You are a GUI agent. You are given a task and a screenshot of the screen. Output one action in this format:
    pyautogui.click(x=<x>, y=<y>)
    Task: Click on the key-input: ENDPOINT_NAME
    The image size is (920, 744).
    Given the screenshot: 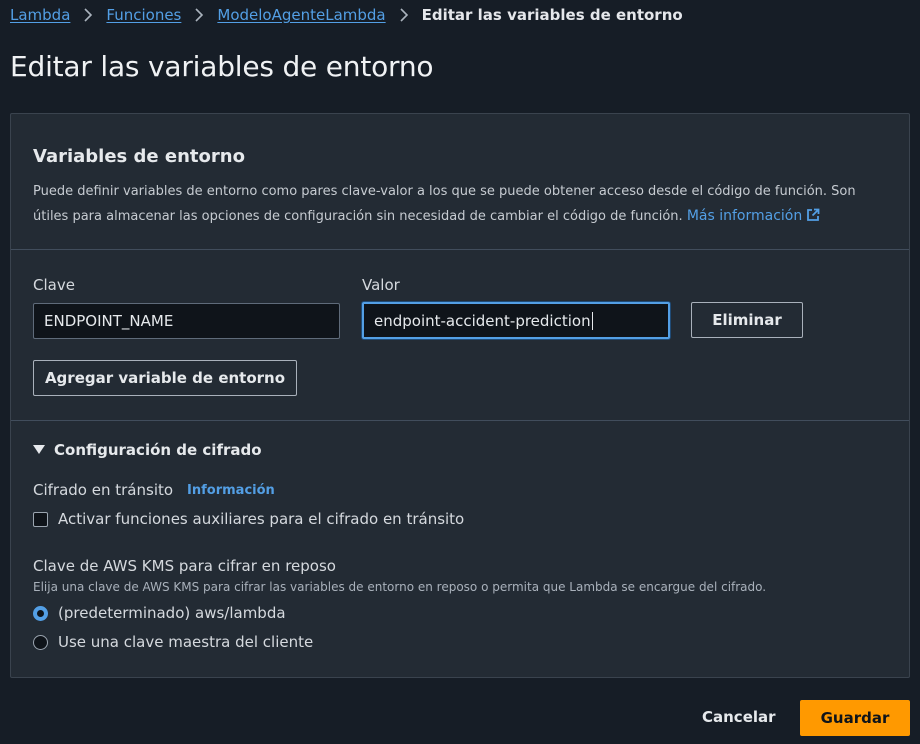 What is the action you would take?
    pyautogui.click(x=186, y=321)
    